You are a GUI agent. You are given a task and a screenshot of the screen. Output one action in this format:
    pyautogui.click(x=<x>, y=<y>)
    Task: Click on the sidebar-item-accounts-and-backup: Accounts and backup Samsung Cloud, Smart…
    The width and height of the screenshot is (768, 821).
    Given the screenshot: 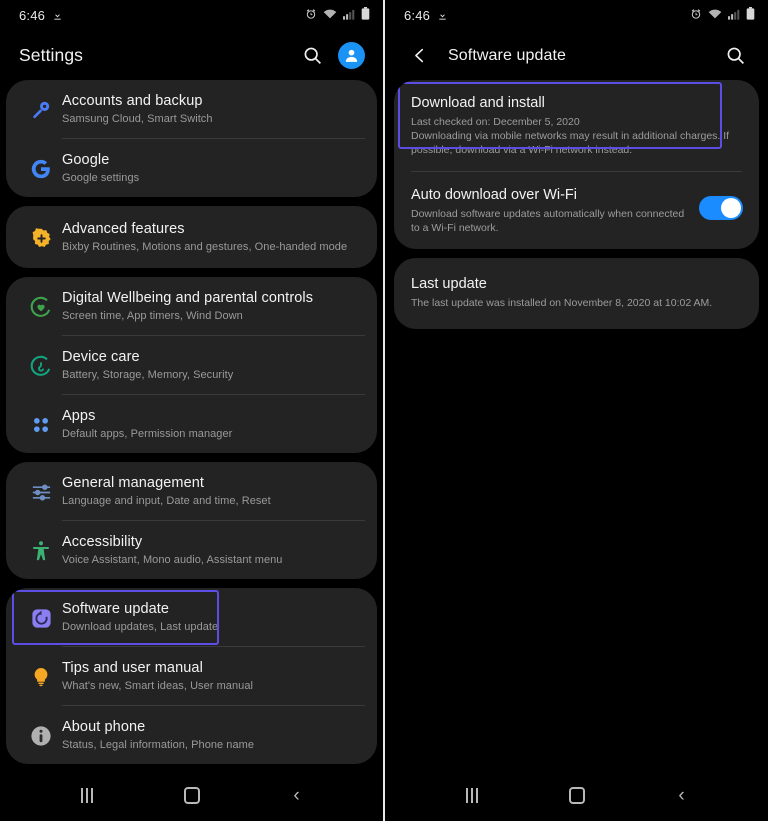 What is the action you would take?
    pyautogui.click(x=191, y=109)
    